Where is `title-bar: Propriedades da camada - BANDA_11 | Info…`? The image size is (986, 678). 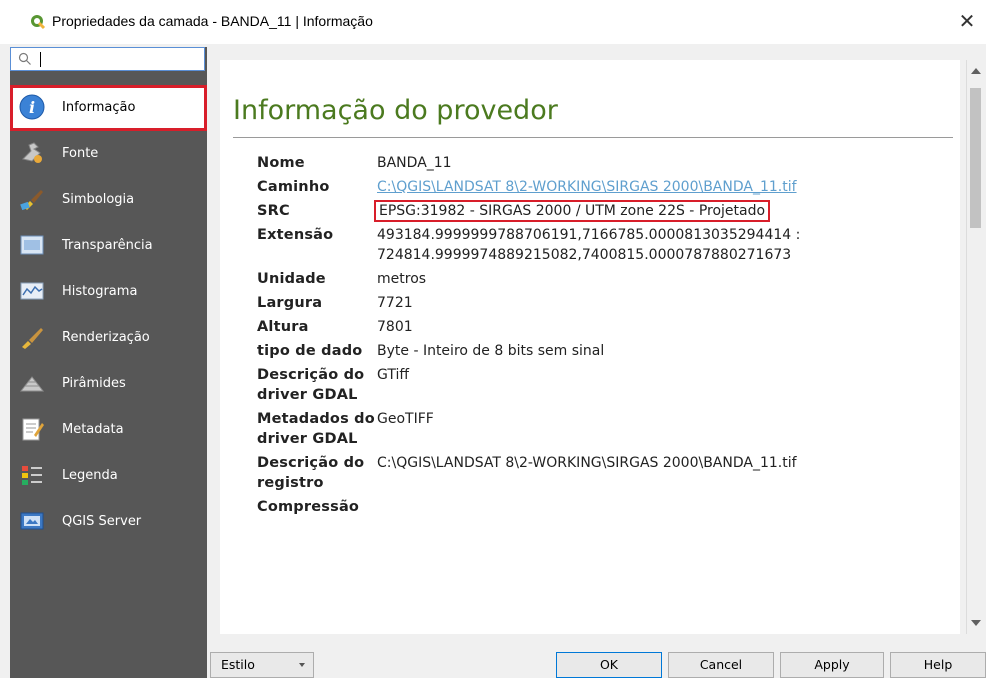 title-bar: Propriedades da camada - BANDA_11 | Info… is located at coordinates (493, 22).